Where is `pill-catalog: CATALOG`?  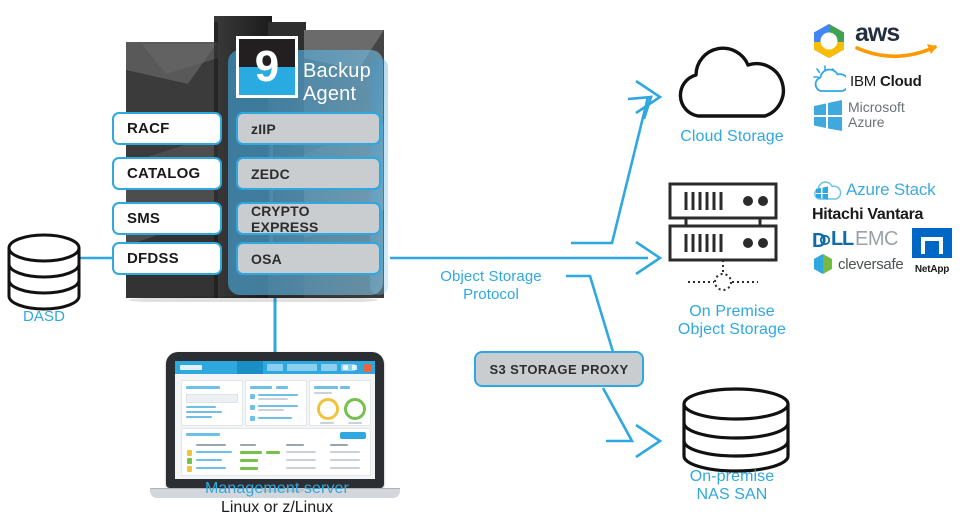
pill-catalog: CATALOG is located at coordinates (167, 173).